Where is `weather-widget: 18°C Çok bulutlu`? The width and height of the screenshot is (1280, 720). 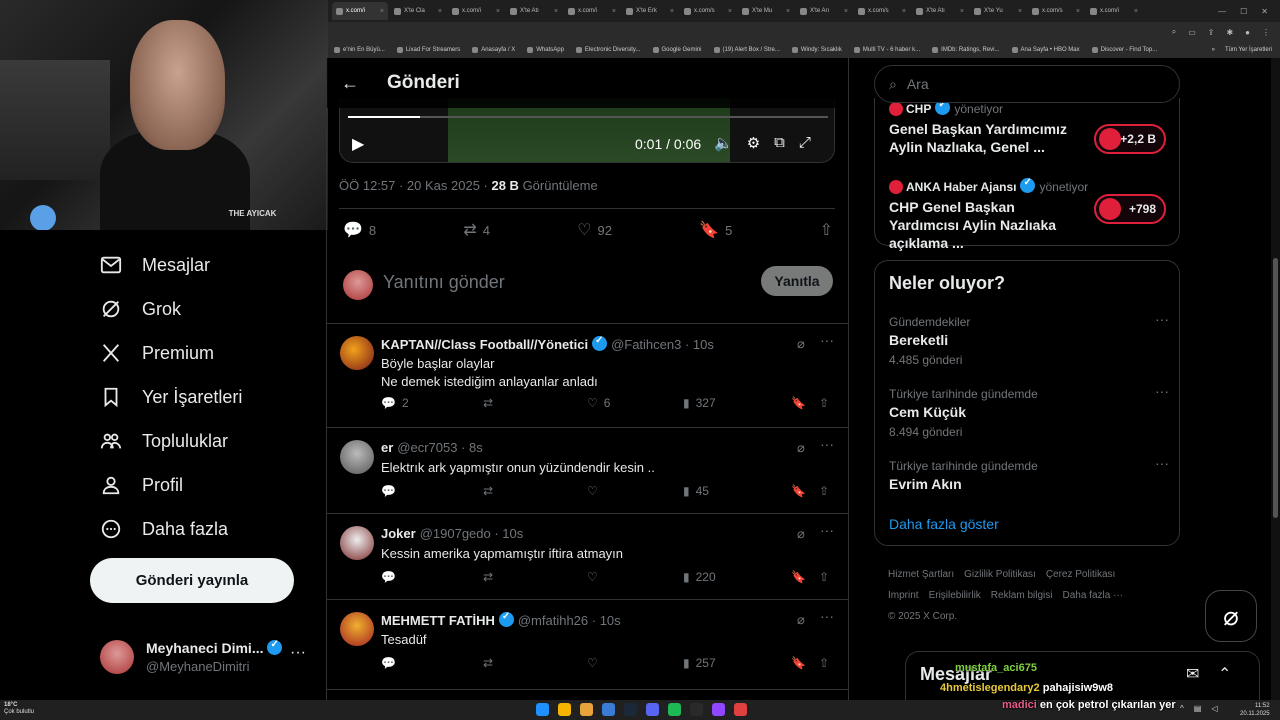 weather-widget: 18°C Çok bulutlu is located at coordinates (19, 709).